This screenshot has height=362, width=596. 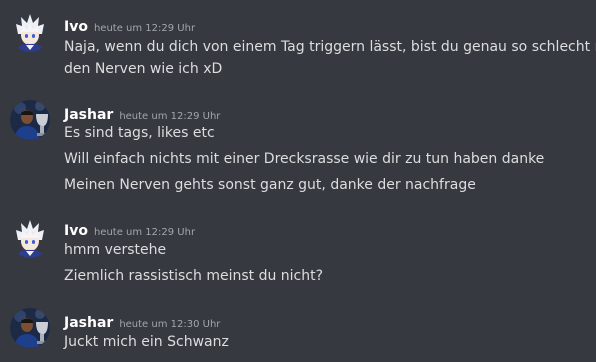 What do you see at coordinates (194, 276) in the screenshot?
I see `message-text: Ziemlich rassistisch meinst du nicht?` at bounding box center [194, 276].